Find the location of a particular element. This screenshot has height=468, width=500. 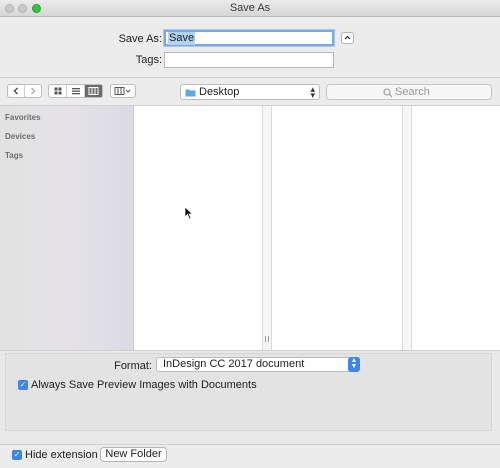

list-view-icon is located at coordinates (75, 91).